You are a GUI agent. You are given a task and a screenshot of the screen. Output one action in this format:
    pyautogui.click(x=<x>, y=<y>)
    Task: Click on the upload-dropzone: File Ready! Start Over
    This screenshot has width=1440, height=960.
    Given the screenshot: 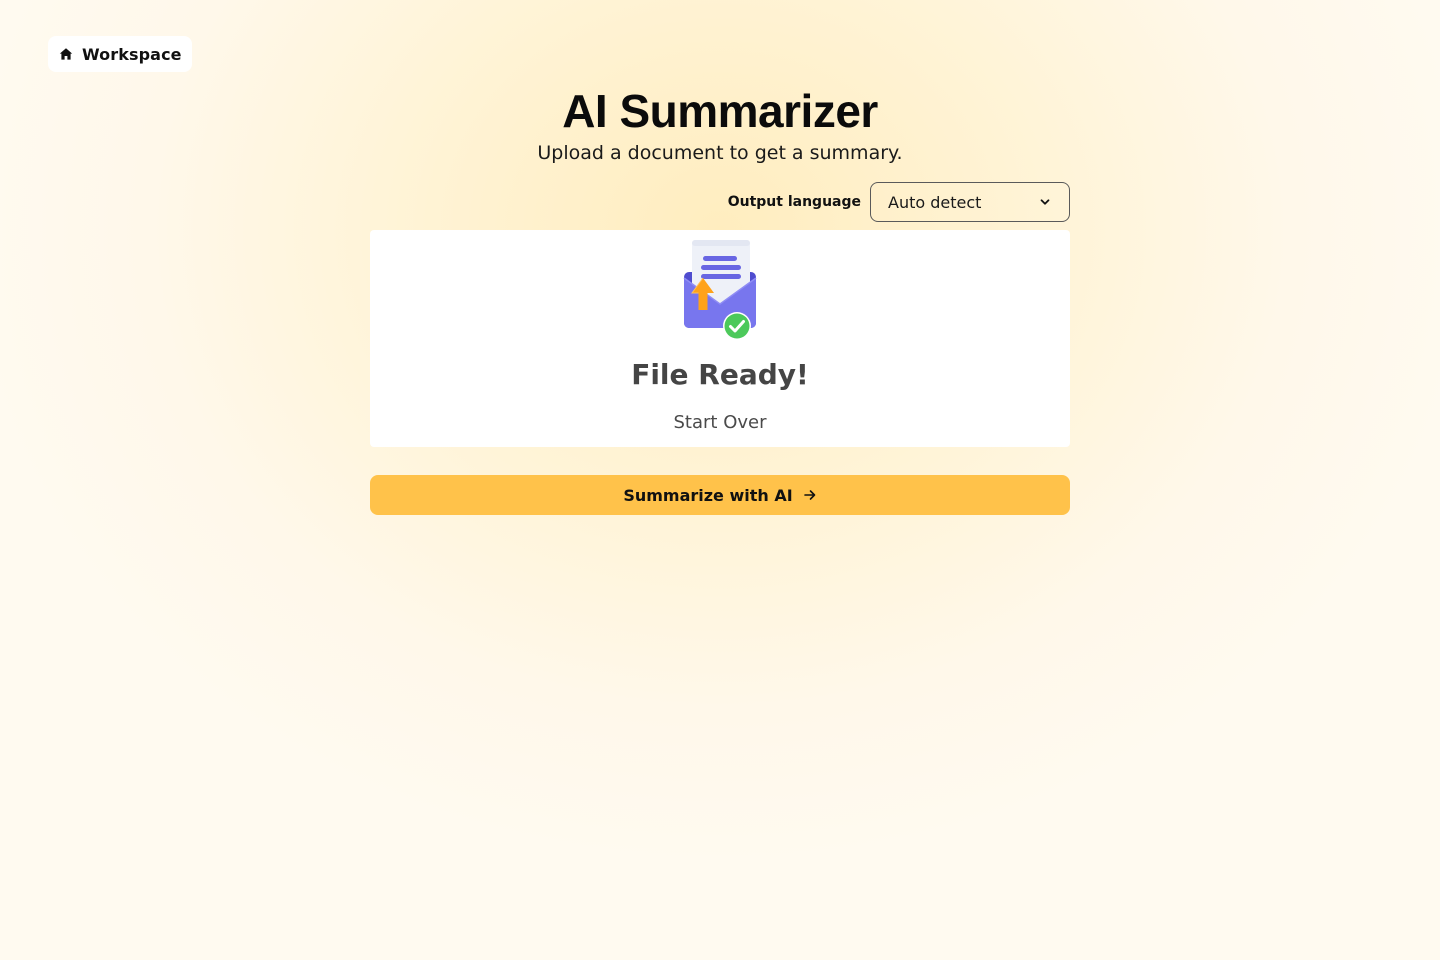 What is the action you would take?
    pyautogui.click(x=720, y=338)
    